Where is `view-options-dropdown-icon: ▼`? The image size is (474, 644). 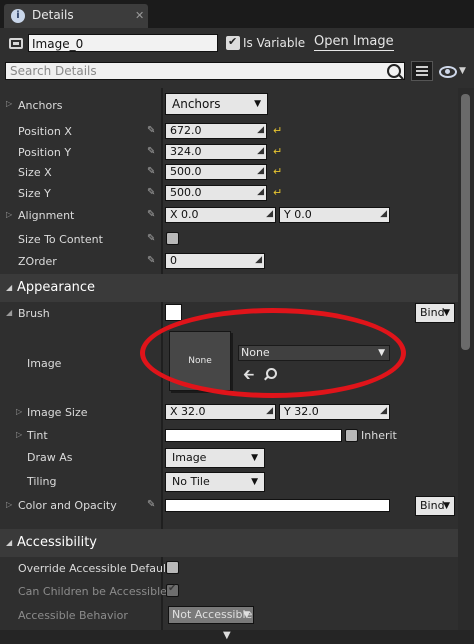 view-options-dropdown-icon: ▼ is located at coordinates (462, 71).